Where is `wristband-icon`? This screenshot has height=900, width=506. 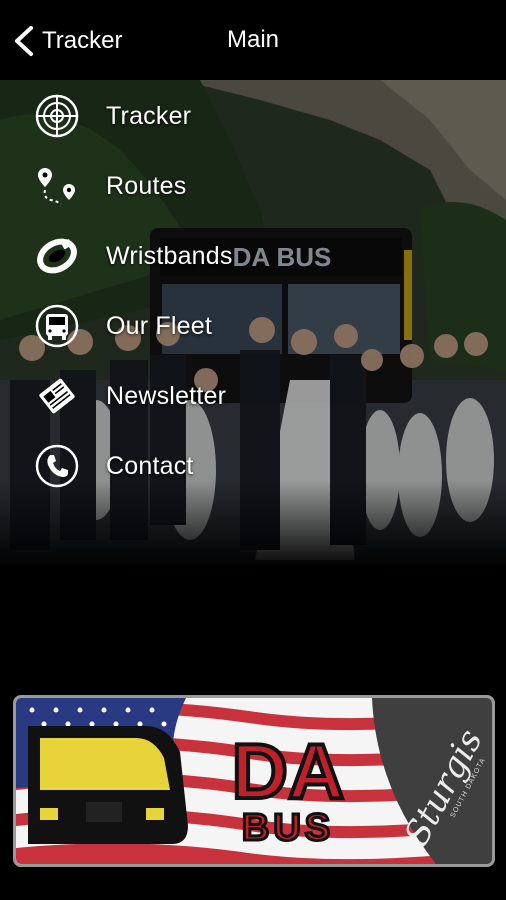 wristband-icon is located at coordinates (57, 256).